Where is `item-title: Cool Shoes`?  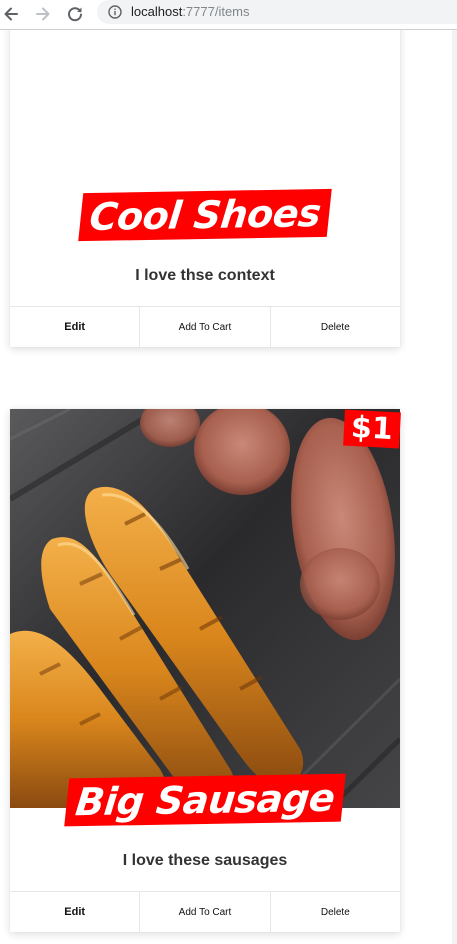
item-title: Cool Shoes is located at coordinates (205, 215).